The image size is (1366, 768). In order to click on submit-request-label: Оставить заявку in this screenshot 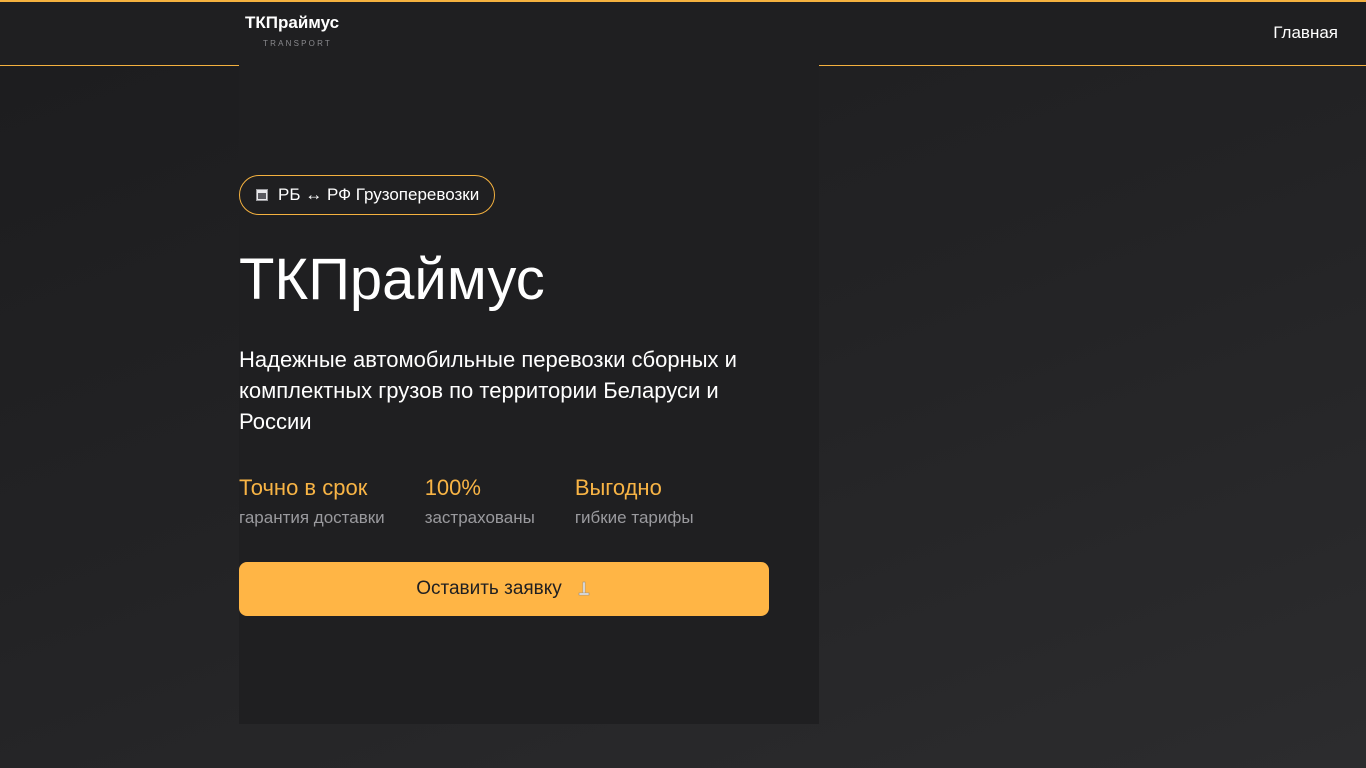, I will do `click(489, 588)`.